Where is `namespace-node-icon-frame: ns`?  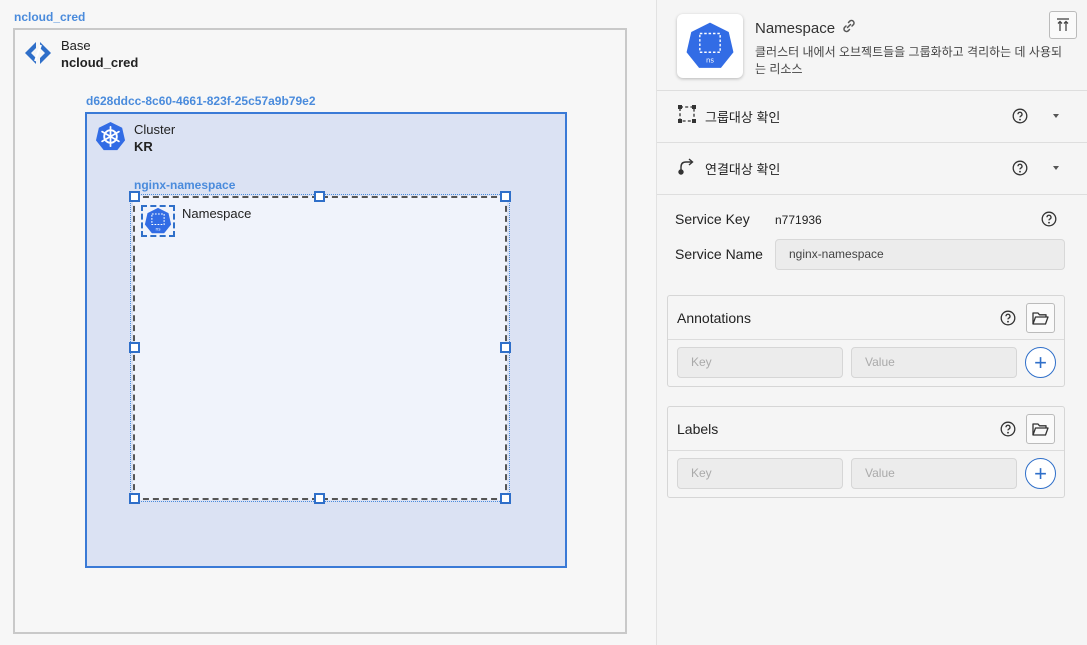
namespace-node-icon-frame: ns is located at coordinates (158, 221).